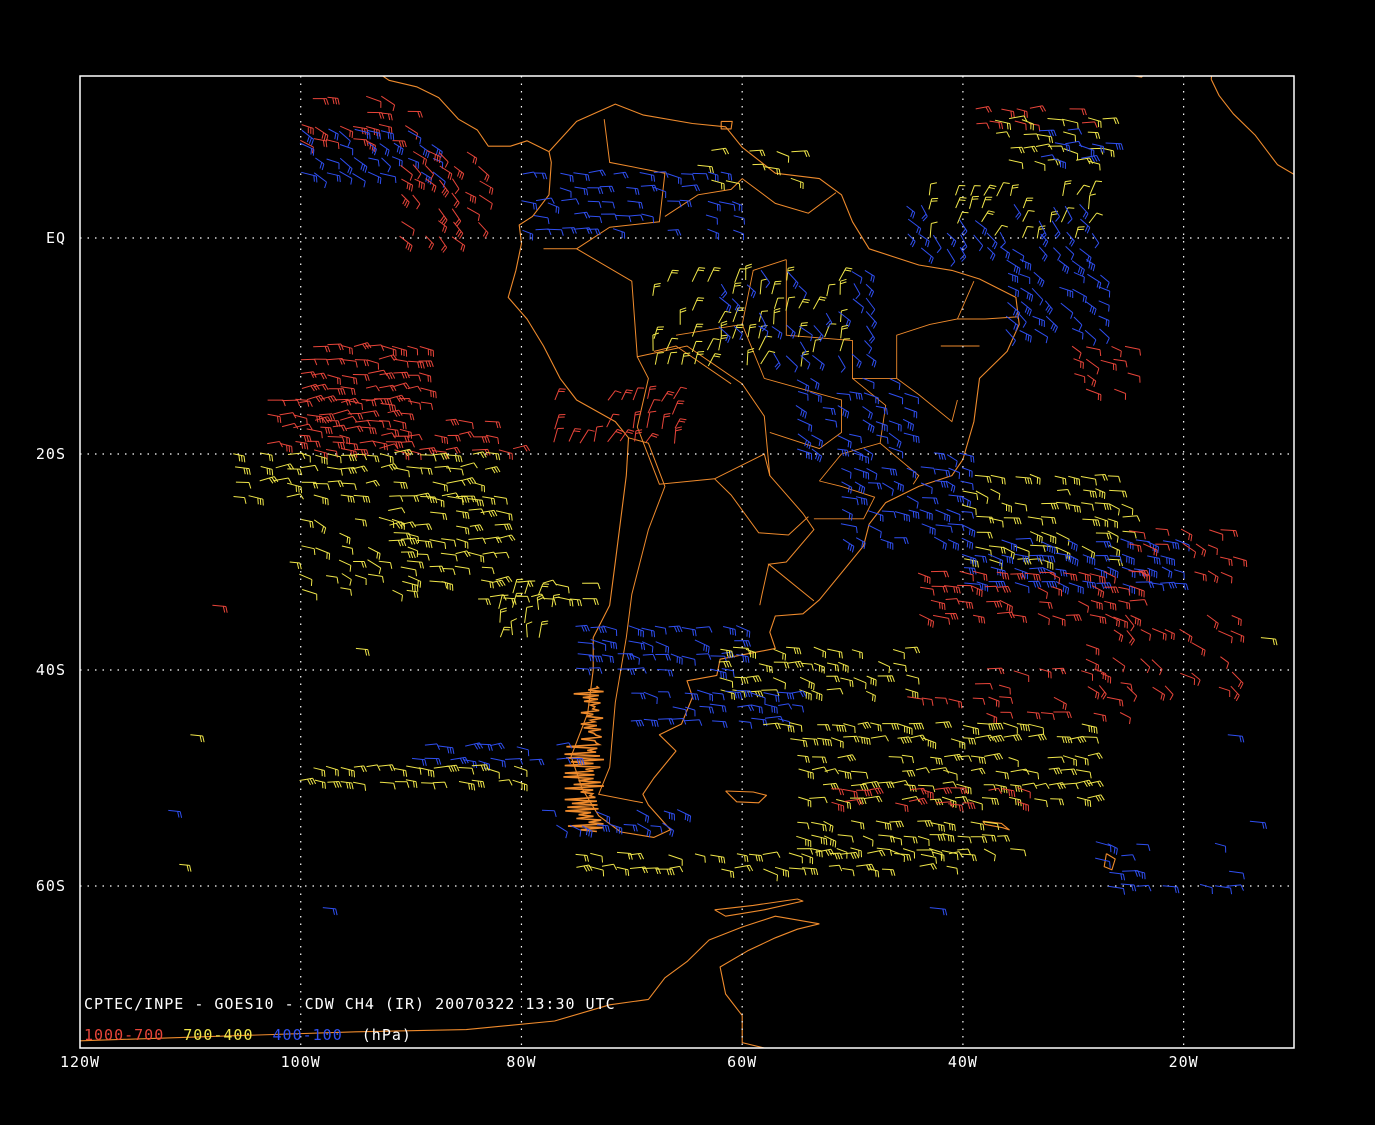 This screenshot has width=1375, height=1125. What do you see at coordinates (963, 1062) in the screenshot?
I see `longitude-label: 40W` at bounding box center [963, 1062].